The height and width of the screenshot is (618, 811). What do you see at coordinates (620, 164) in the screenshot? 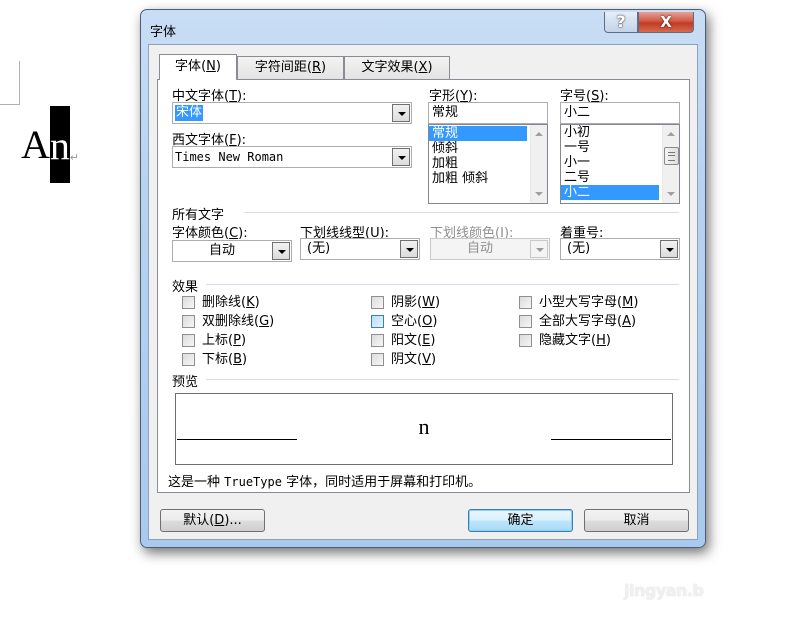
I see `font-size-list: 小初 一号 小一 二号 小二` at bounding box center [620, 164].